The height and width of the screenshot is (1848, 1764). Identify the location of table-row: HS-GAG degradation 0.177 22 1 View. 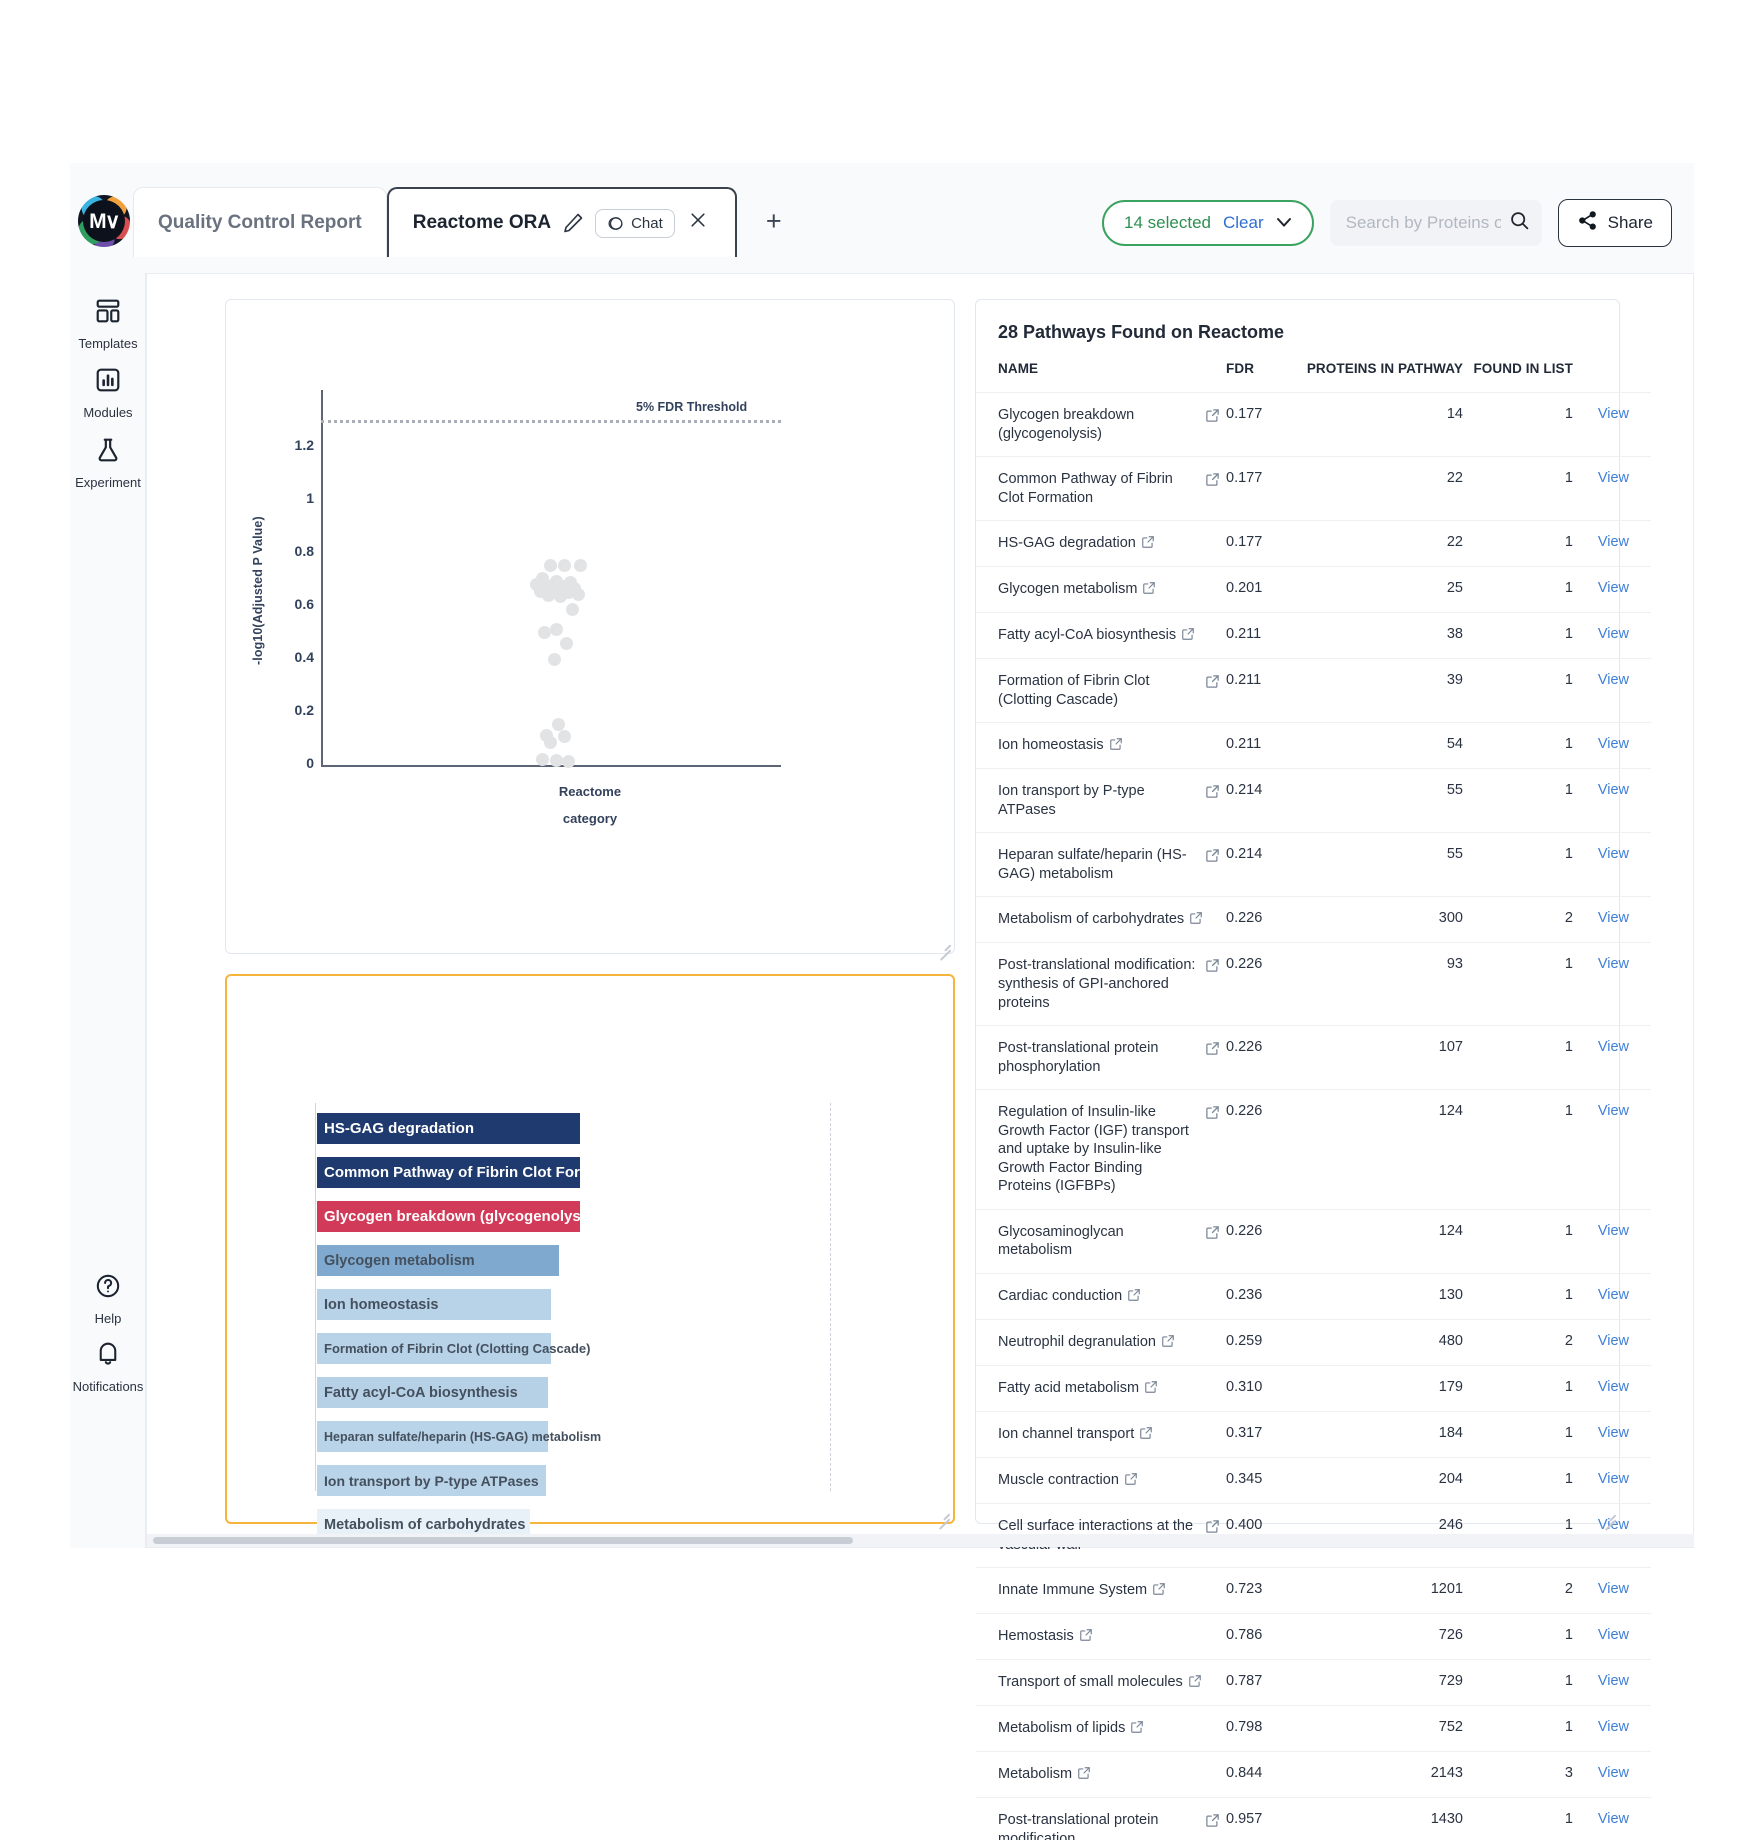
(1313, 543).